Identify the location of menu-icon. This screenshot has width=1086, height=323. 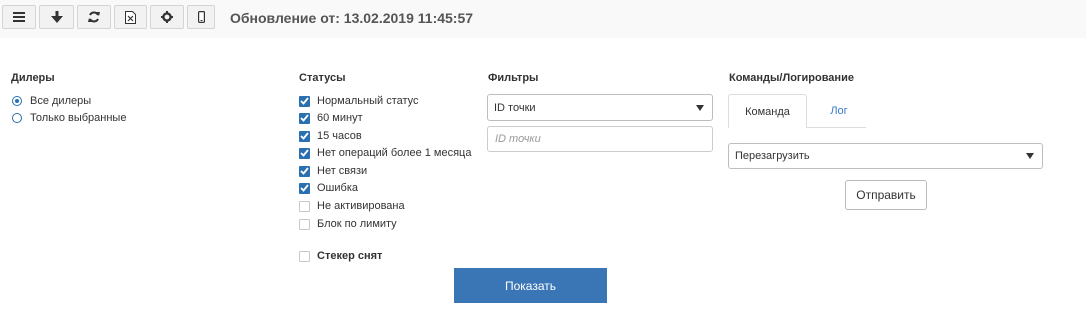
(19, 17).